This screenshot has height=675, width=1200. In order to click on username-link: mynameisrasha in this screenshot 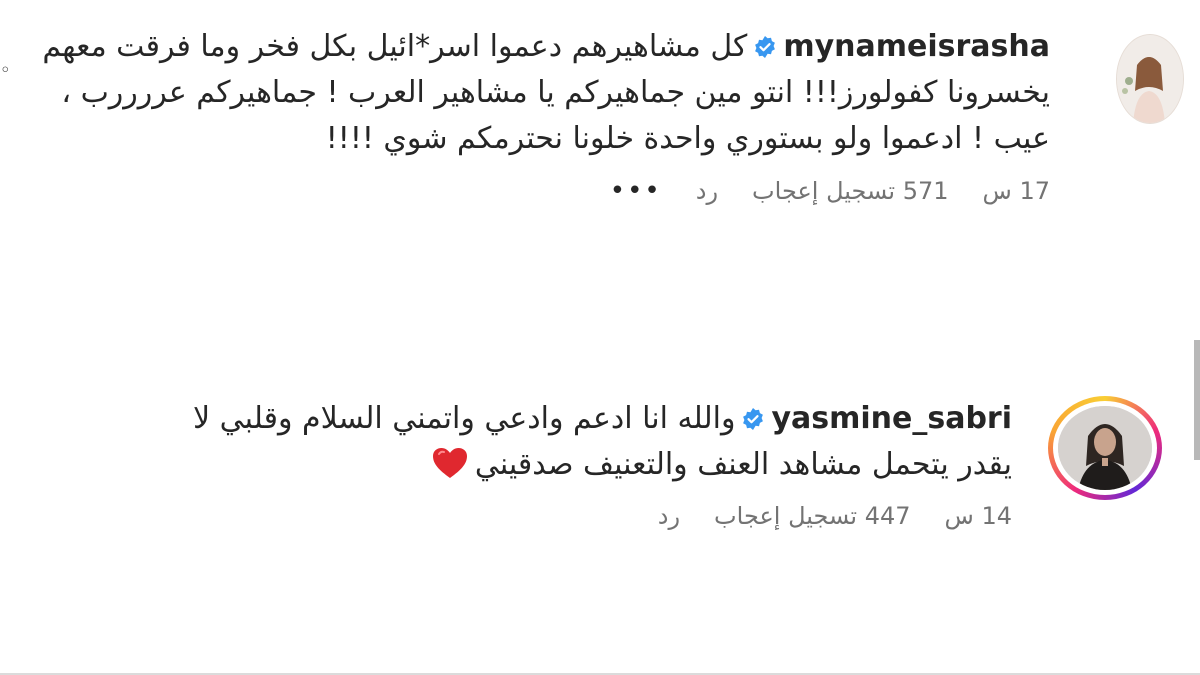, I will do `click(916, 46)`.